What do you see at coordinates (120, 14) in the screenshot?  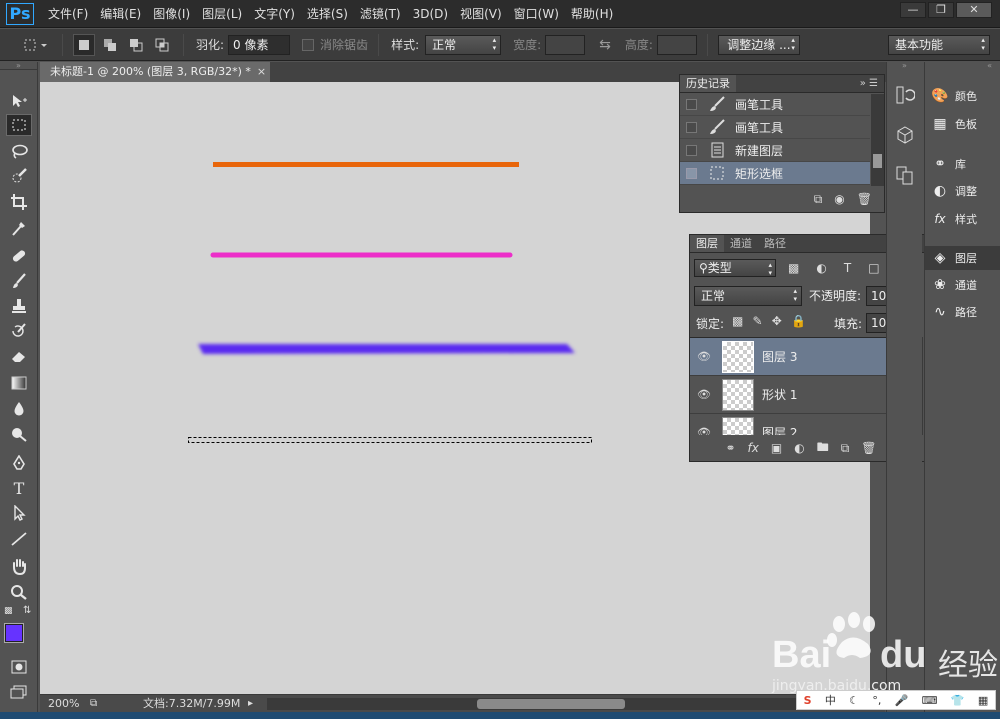 I see `menu-edit: 编辑(E)` at bounding box center [120, 14].